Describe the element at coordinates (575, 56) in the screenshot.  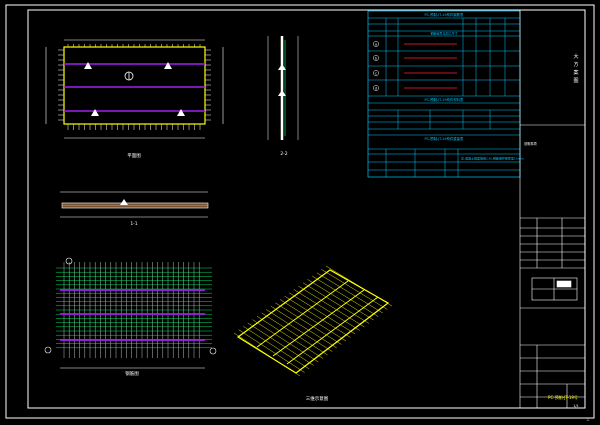
I see `title-side-char: 大` at that location.